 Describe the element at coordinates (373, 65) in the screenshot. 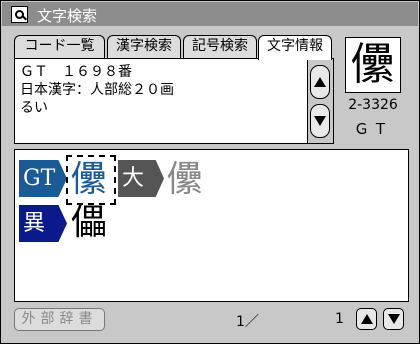

I see `kanji-preview: 儽` at that location.